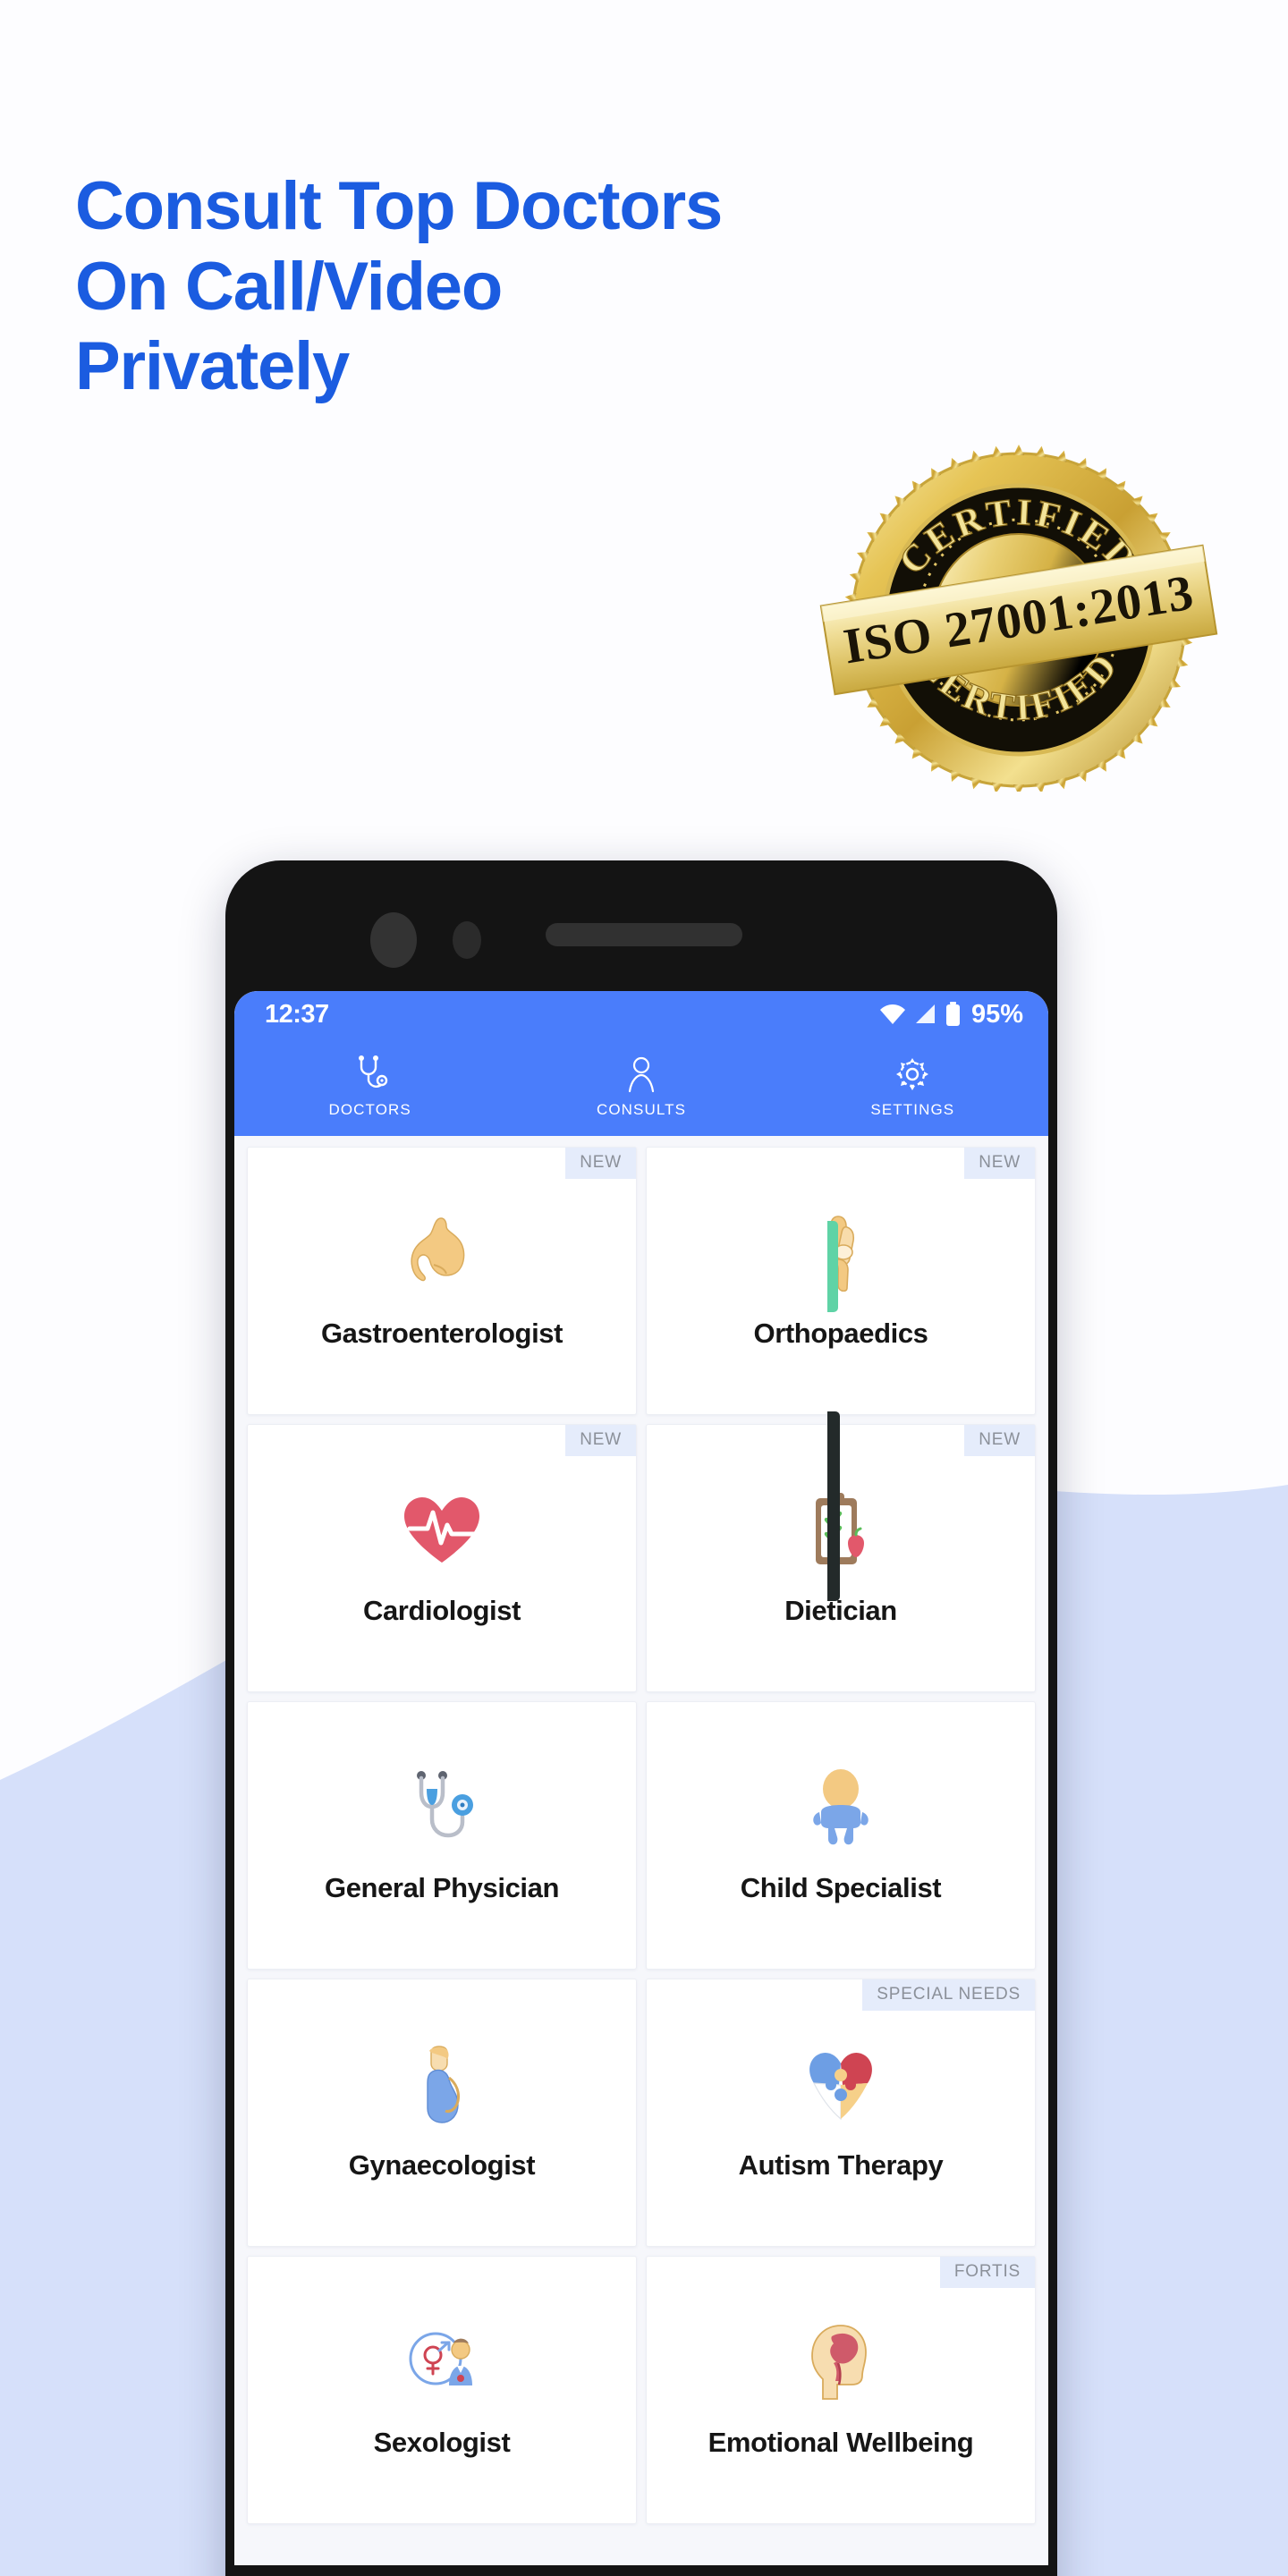 The width and height of the screenshot is (1288, 2576). Describe the element at coordinates (297, 1014) in the screenshot. I see `status-time: 12:37` at that location.